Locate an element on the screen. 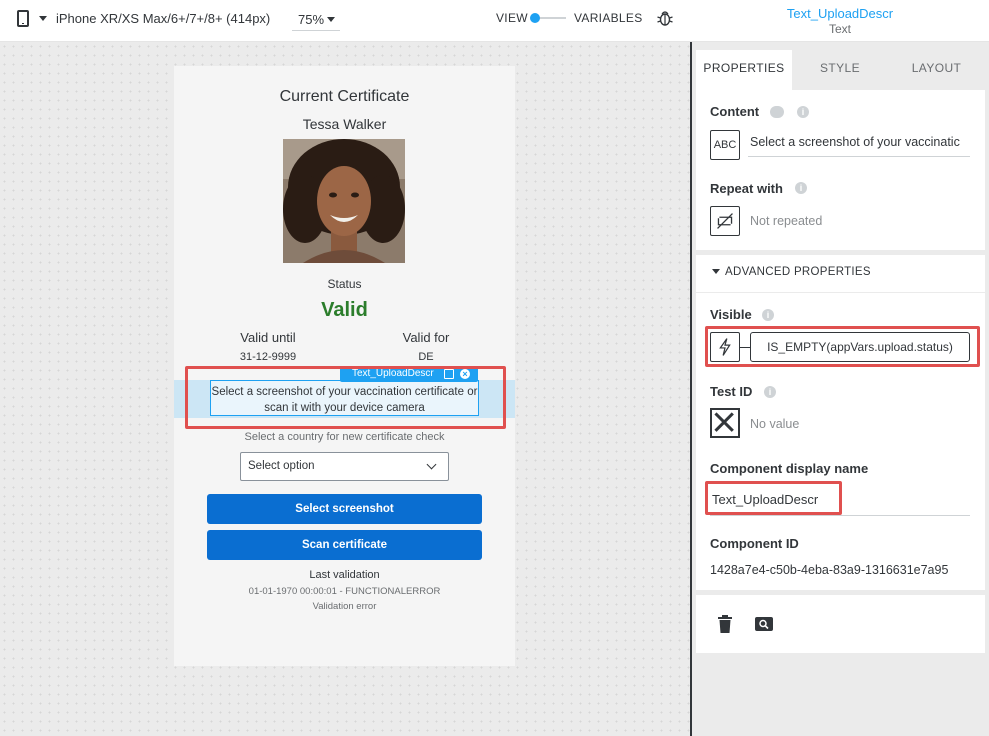 This screenshot has height=736, width=989. link-icon is located at coordinates (777, 112).